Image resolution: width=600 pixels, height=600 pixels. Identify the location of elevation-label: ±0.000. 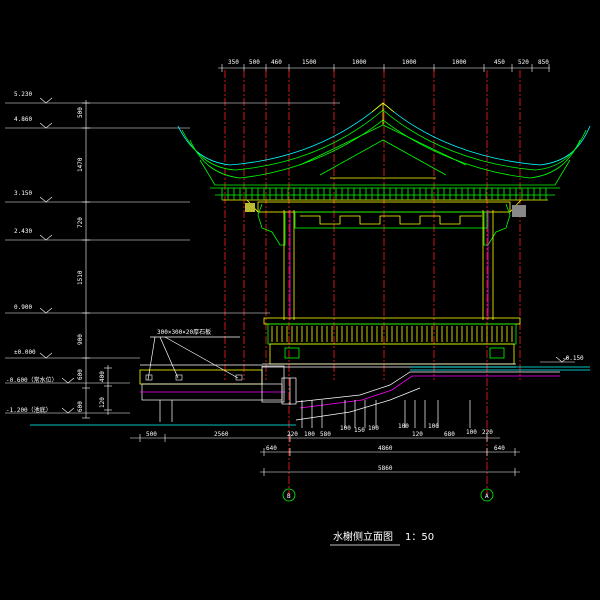
(25, 352).